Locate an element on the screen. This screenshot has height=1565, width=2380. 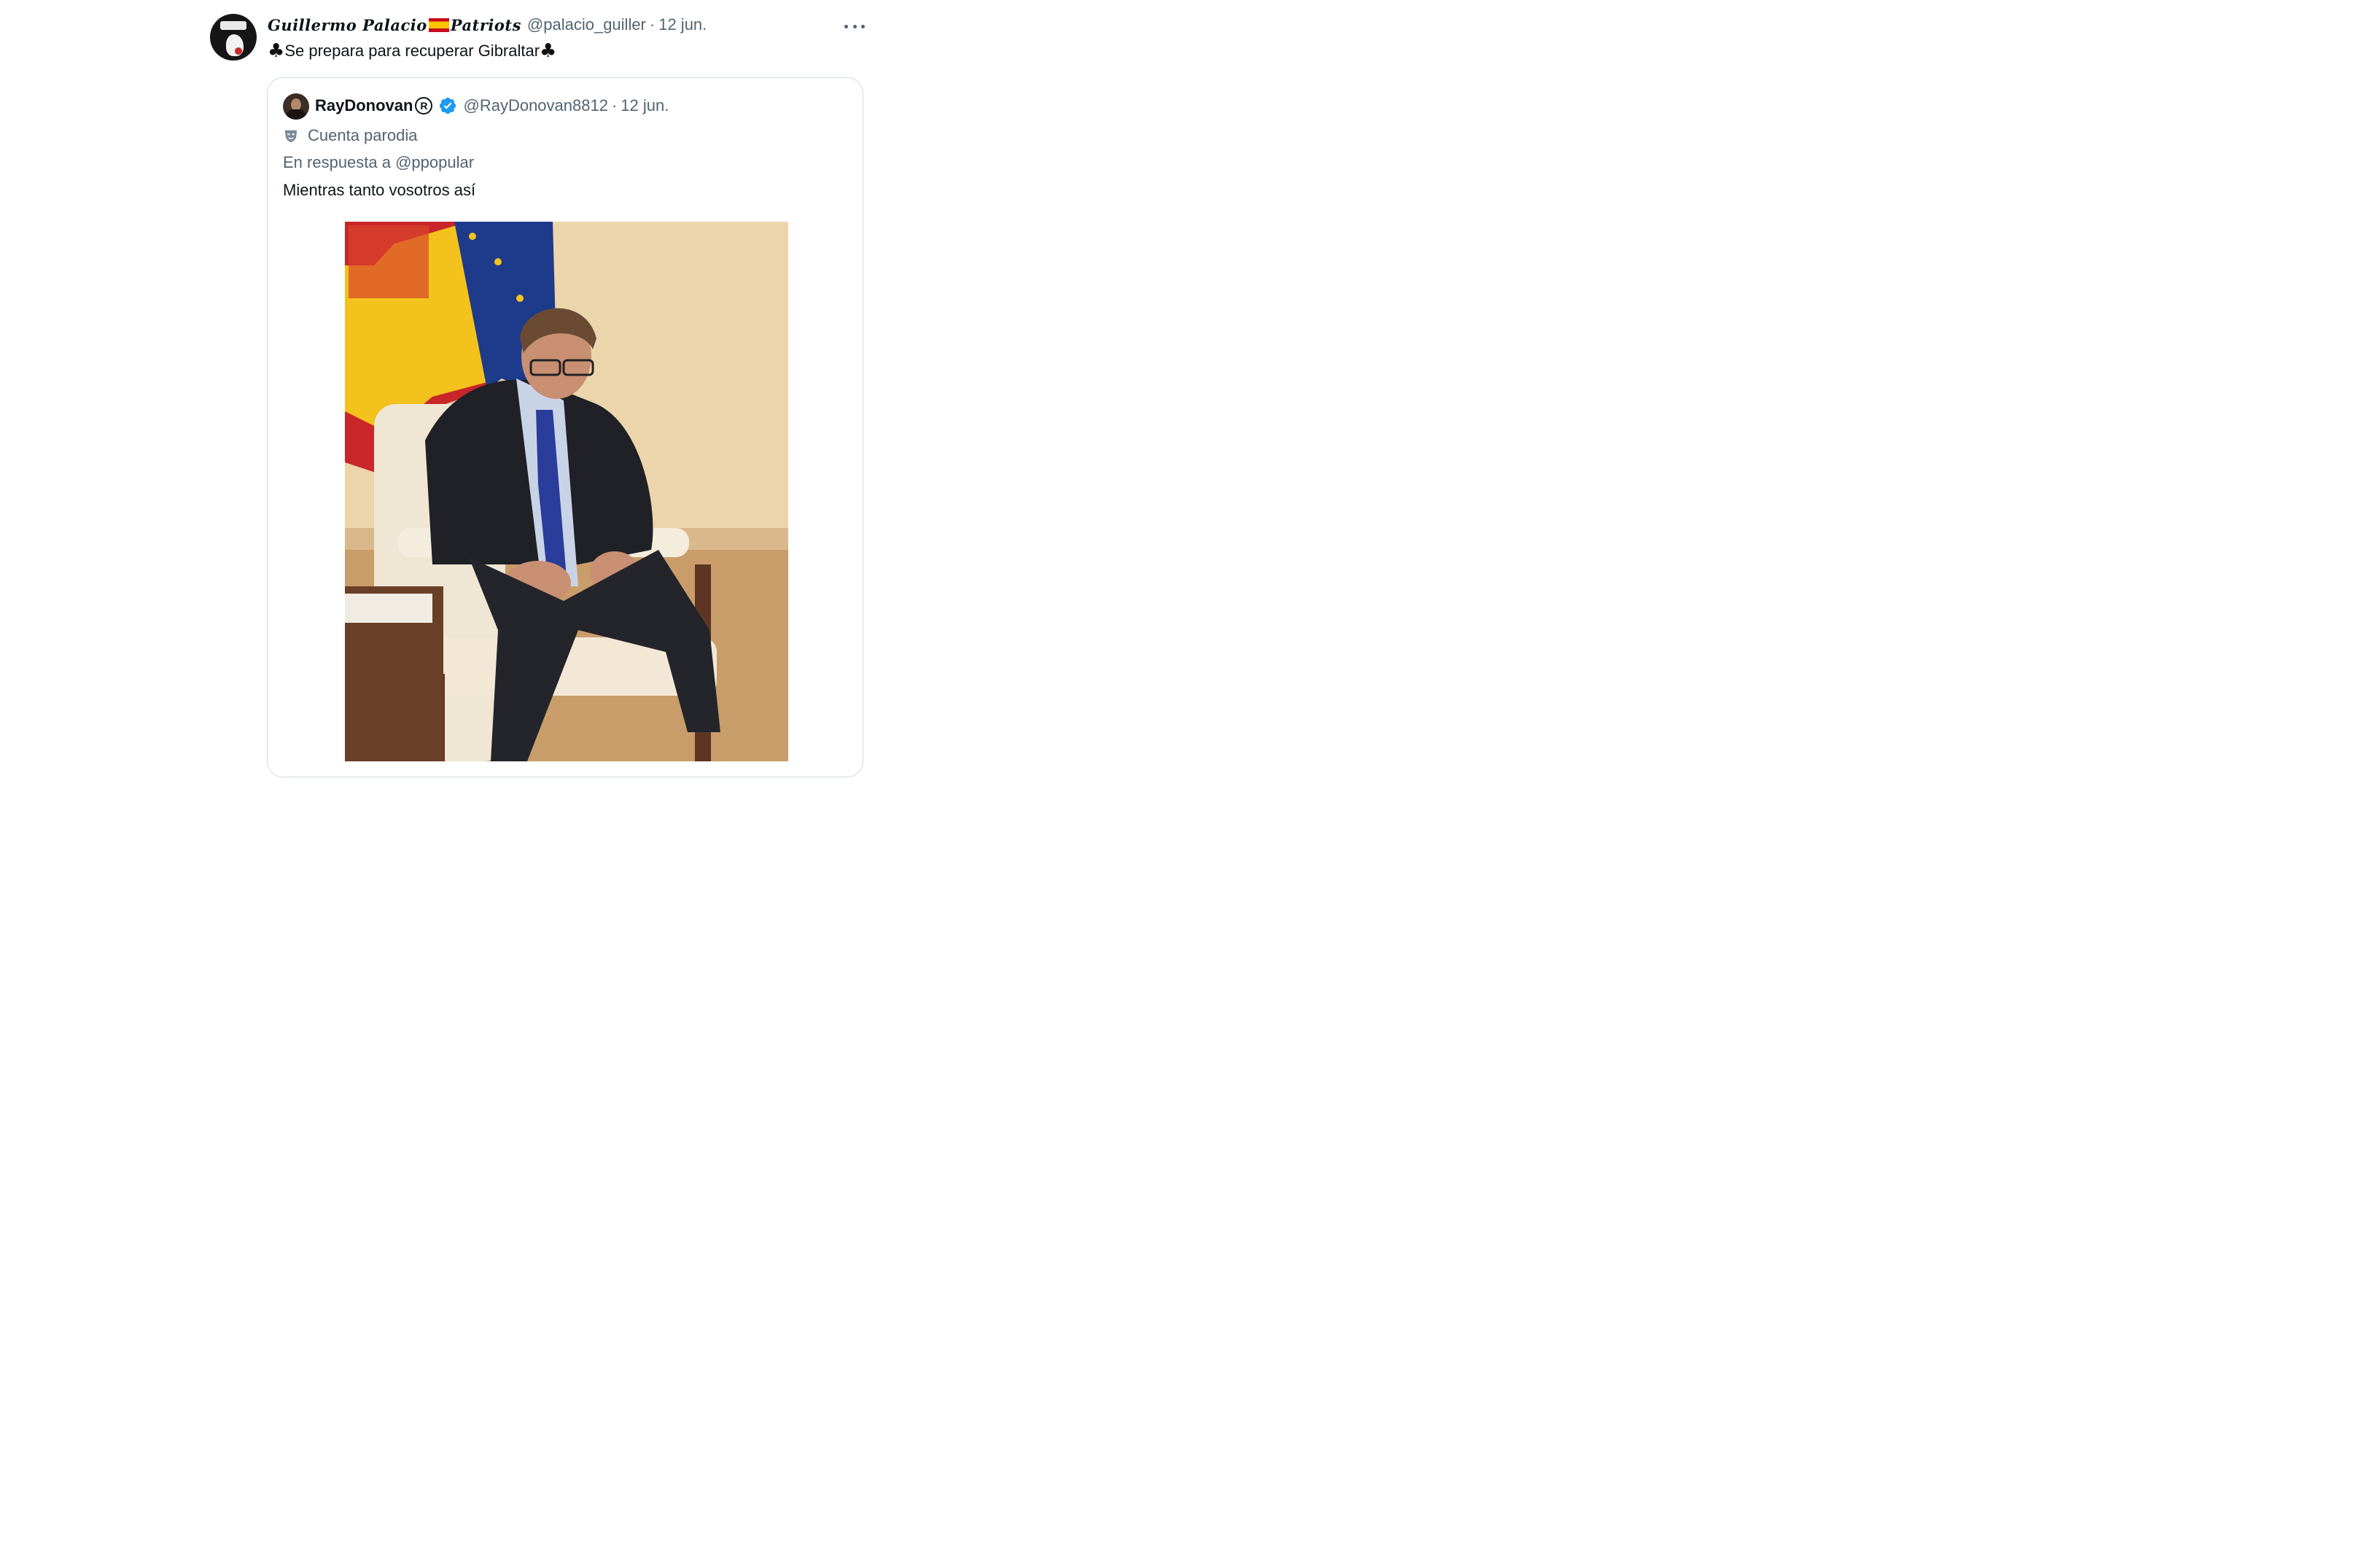
photo is located at coordinates (566, 491).